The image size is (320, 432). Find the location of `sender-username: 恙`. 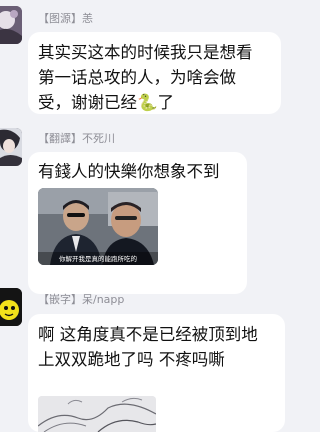

sender-username: 恙 is located at coordinates (87, 18).